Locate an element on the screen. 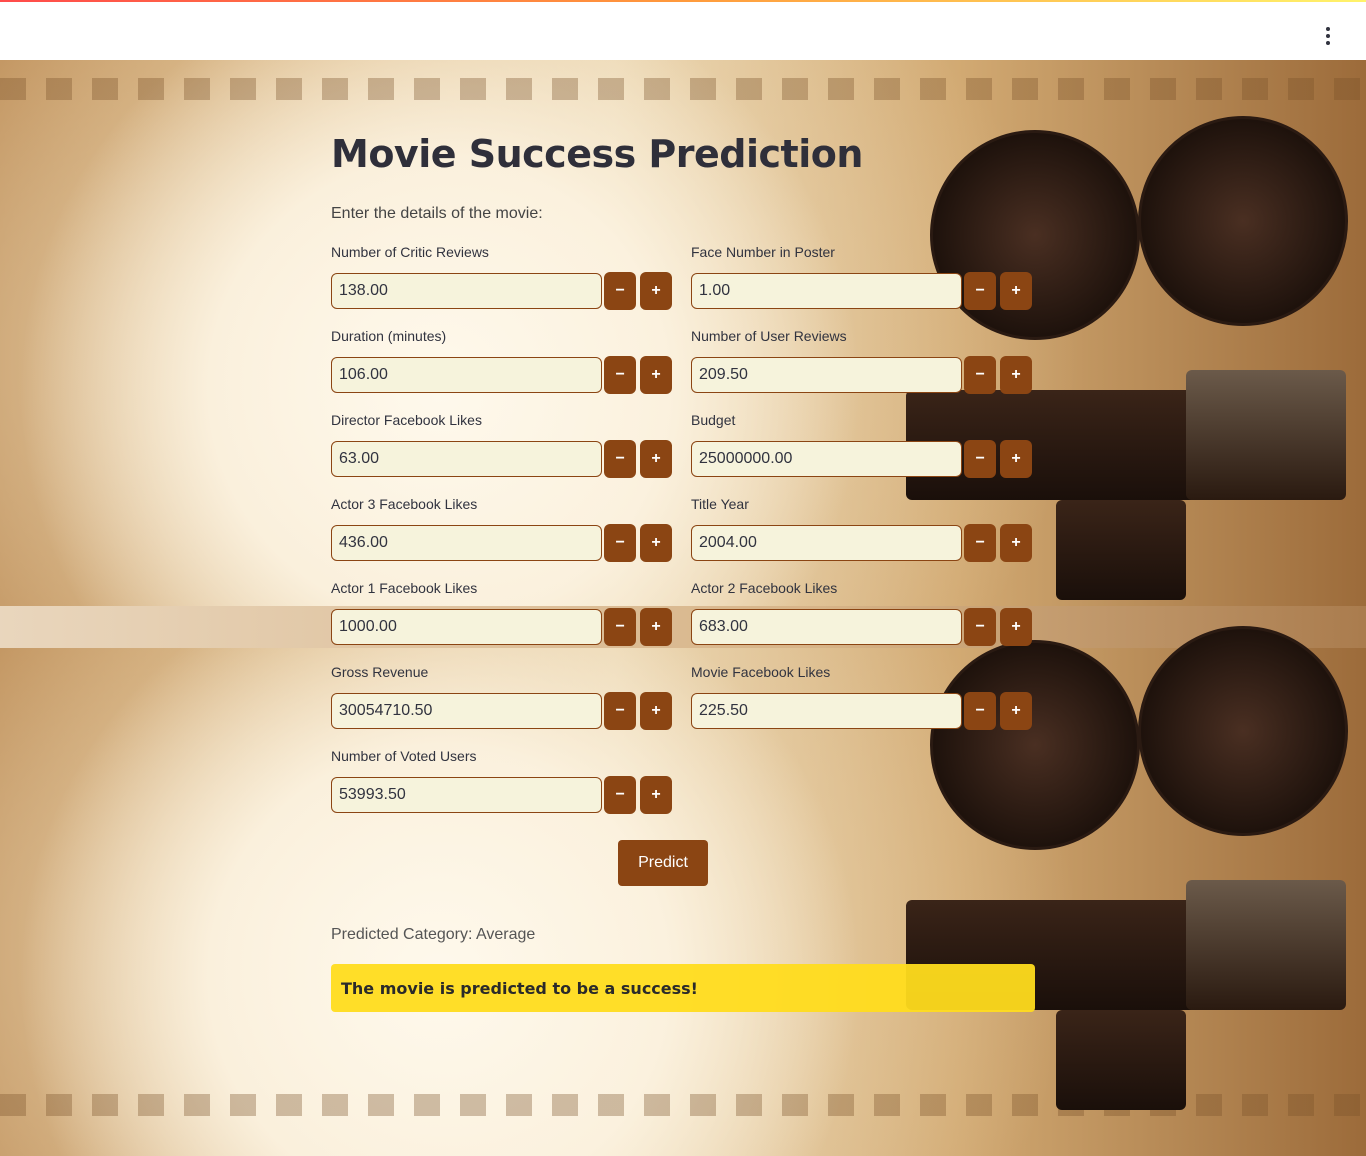  actor1-likes-input is located at coordinates (467, 627).